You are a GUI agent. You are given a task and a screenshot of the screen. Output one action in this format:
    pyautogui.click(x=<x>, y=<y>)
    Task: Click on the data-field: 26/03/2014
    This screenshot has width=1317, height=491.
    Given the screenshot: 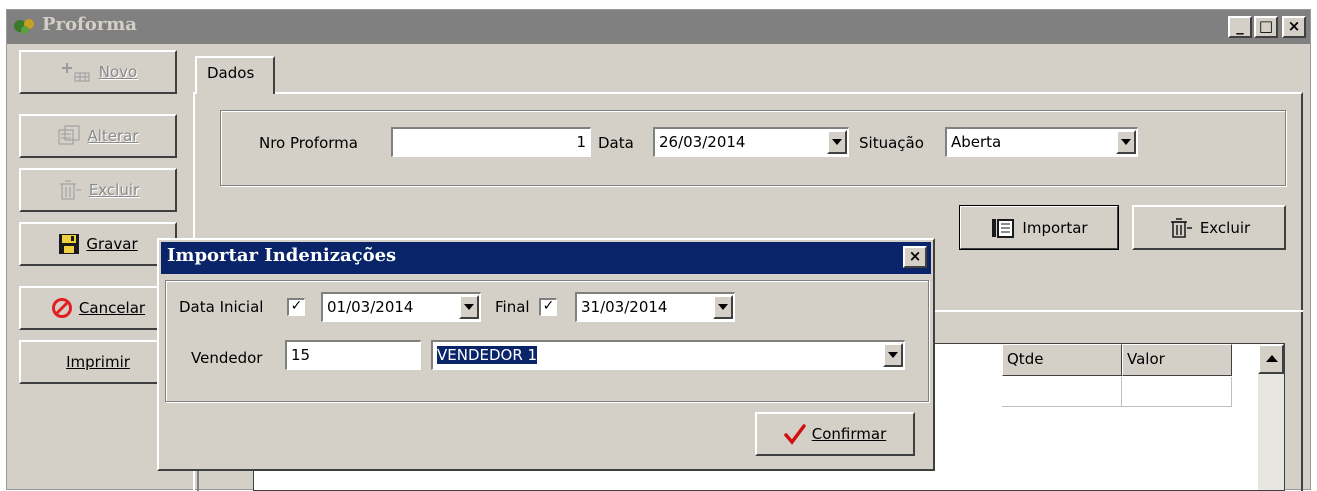 What is the action you would take?
    pyautogui.click(x=751, y=142)
    